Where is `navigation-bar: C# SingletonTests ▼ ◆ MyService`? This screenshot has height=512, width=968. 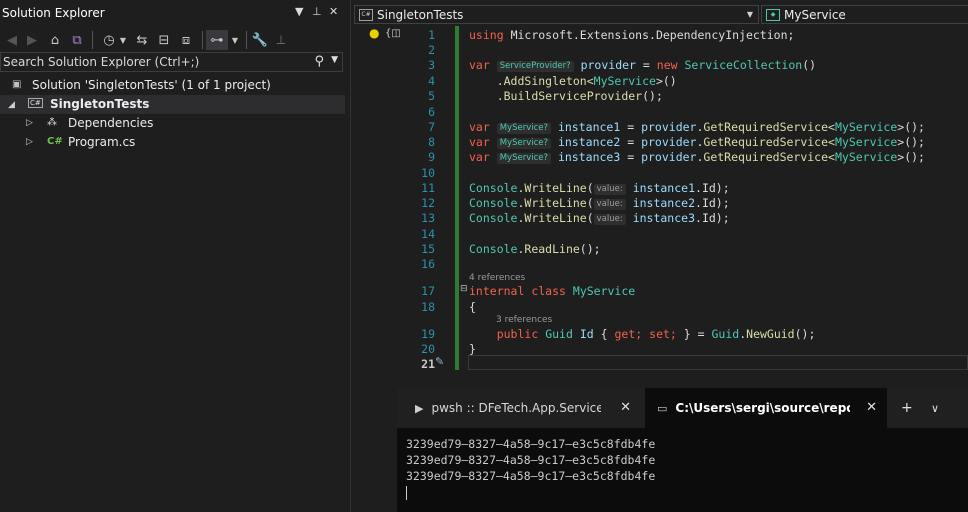
navigation-bar: C# SingletonTests ▼ ◆ MyService is located at coordinates (659, 15).